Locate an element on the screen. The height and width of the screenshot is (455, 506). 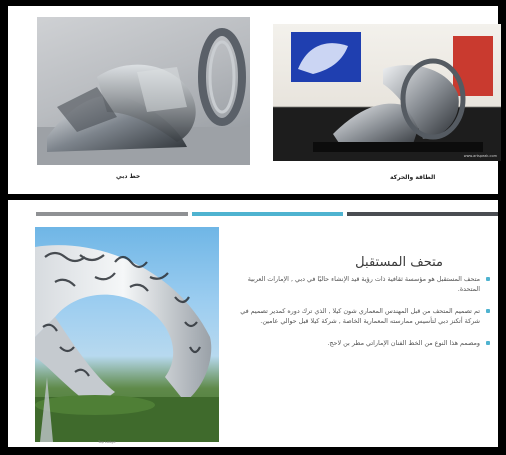
sculpture-illustration-left is located at coordinates (143, 96).